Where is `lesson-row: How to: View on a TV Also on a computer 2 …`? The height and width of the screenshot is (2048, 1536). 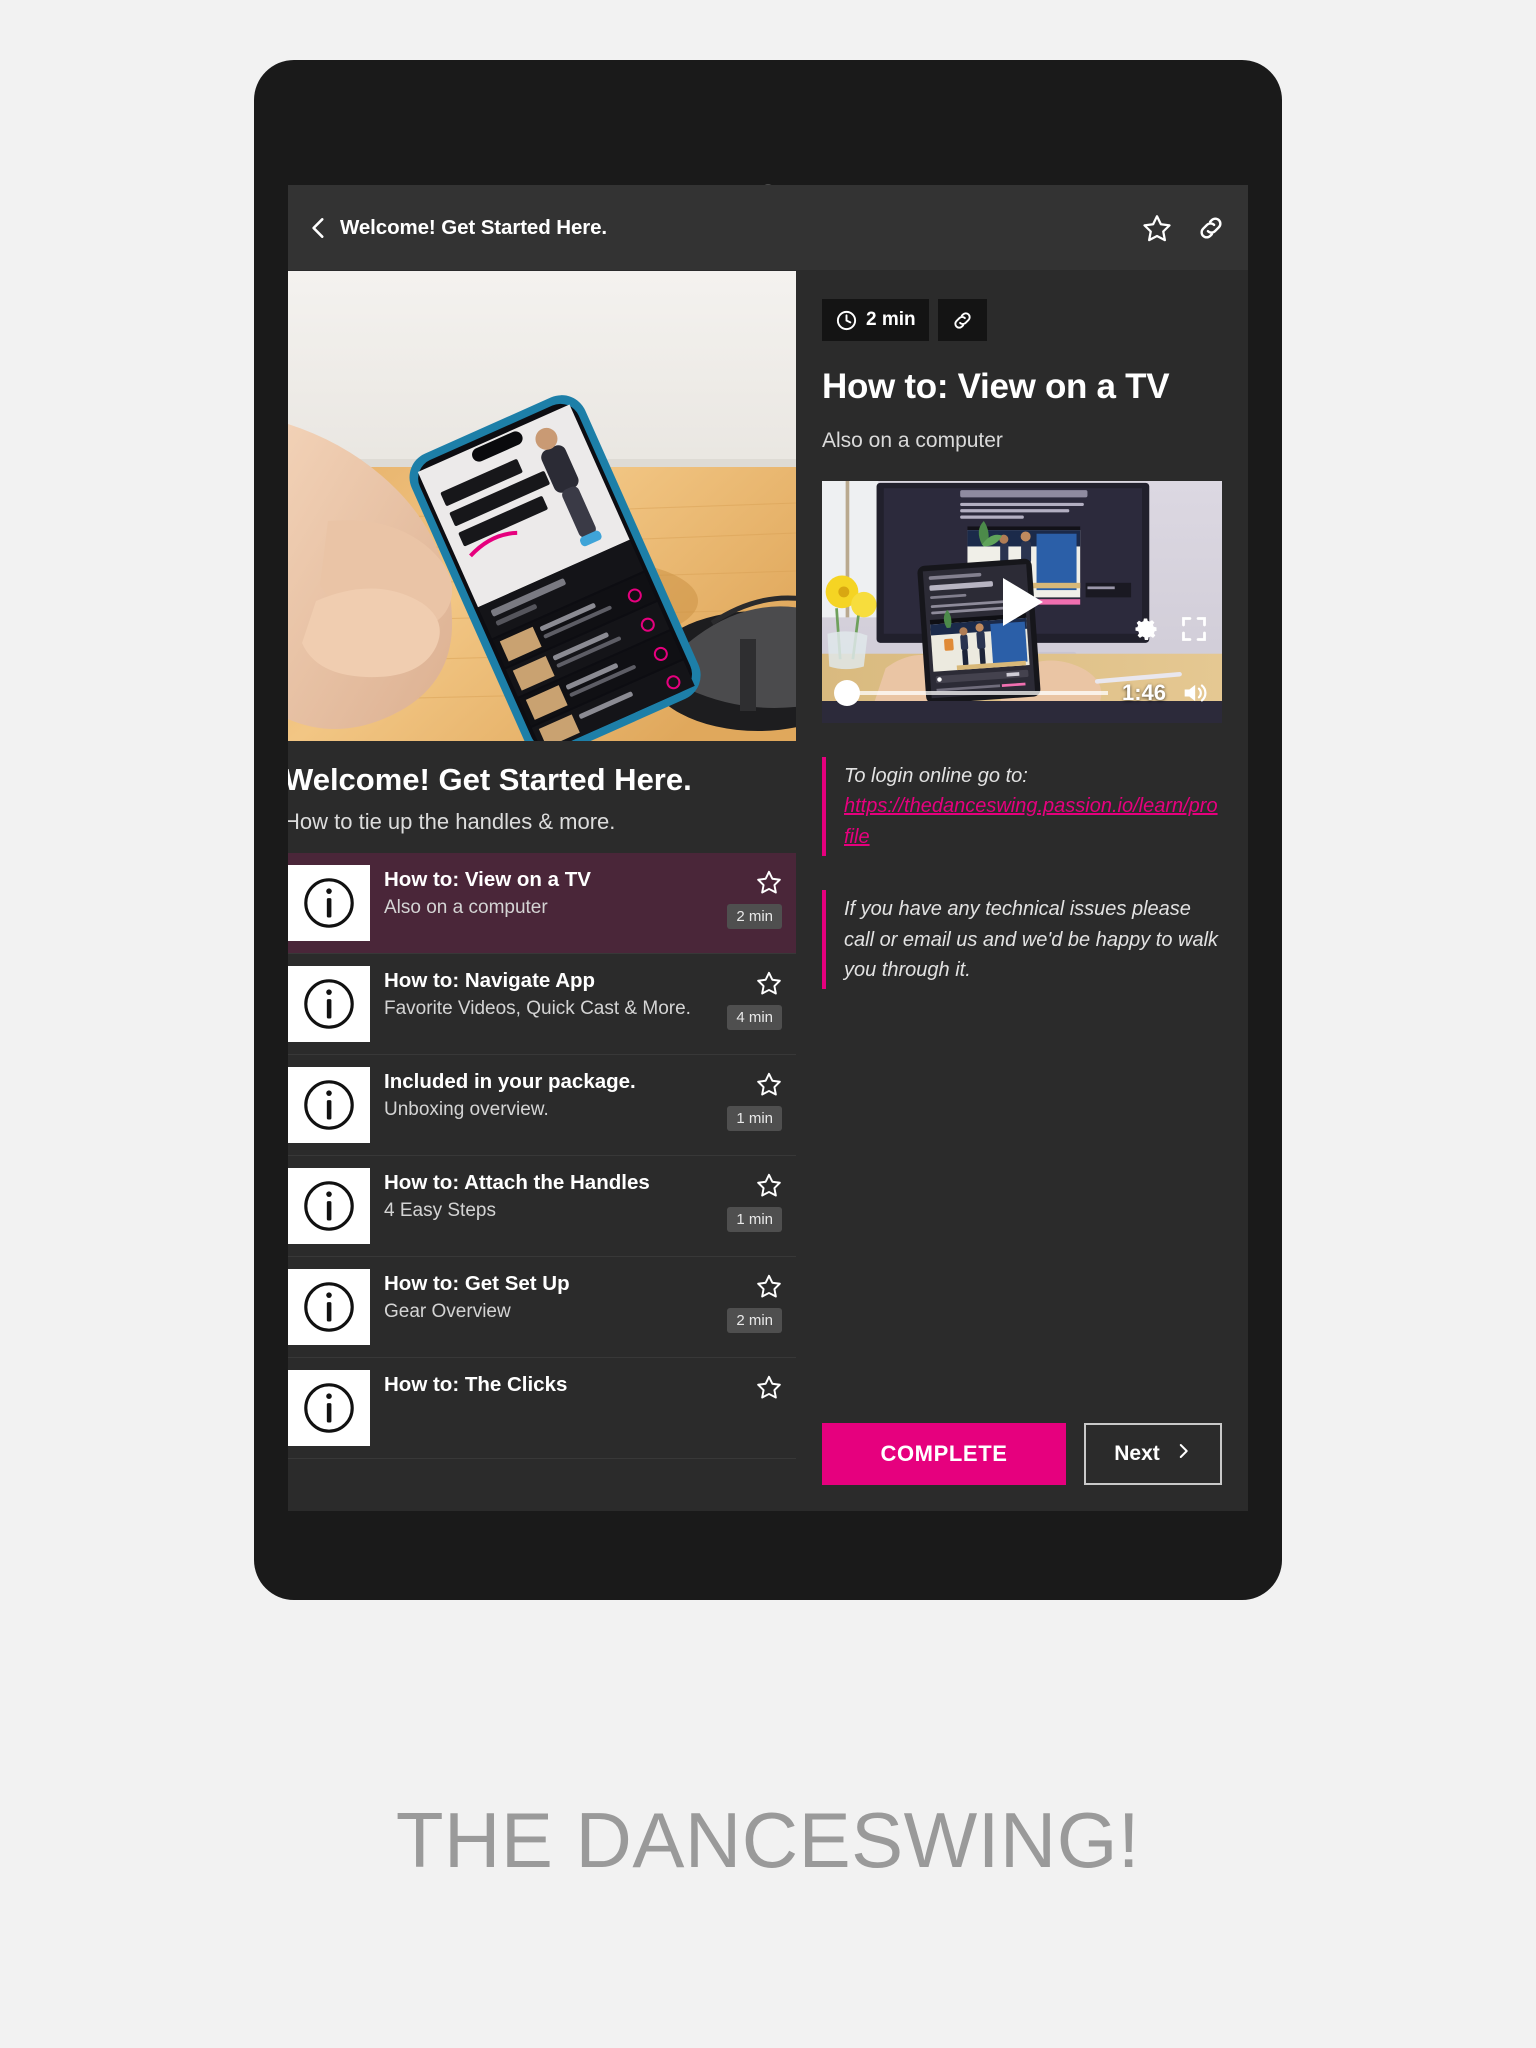
lesson-row: How to: View on a TV Also on a computer 2 … is located at coordinates (542, 904).